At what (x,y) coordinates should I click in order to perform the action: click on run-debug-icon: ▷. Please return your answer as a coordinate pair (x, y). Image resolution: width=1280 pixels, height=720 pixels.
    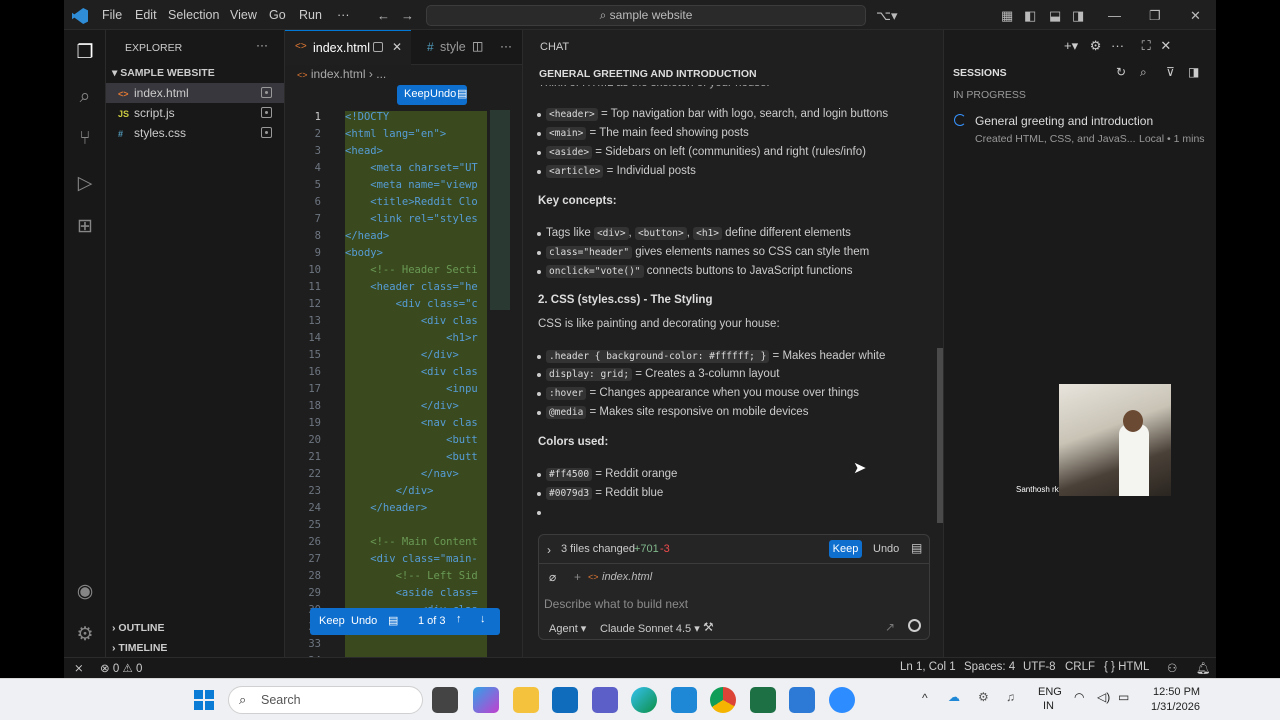
    Looking at the image, I should click on (85, 184).